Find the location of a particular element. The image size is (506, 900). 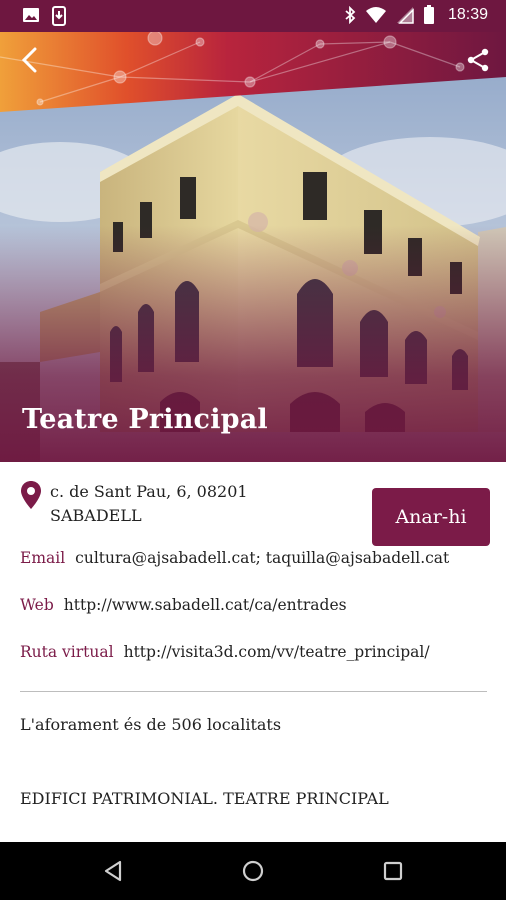

bluetooth-icon is located at coordinates (350, 15).